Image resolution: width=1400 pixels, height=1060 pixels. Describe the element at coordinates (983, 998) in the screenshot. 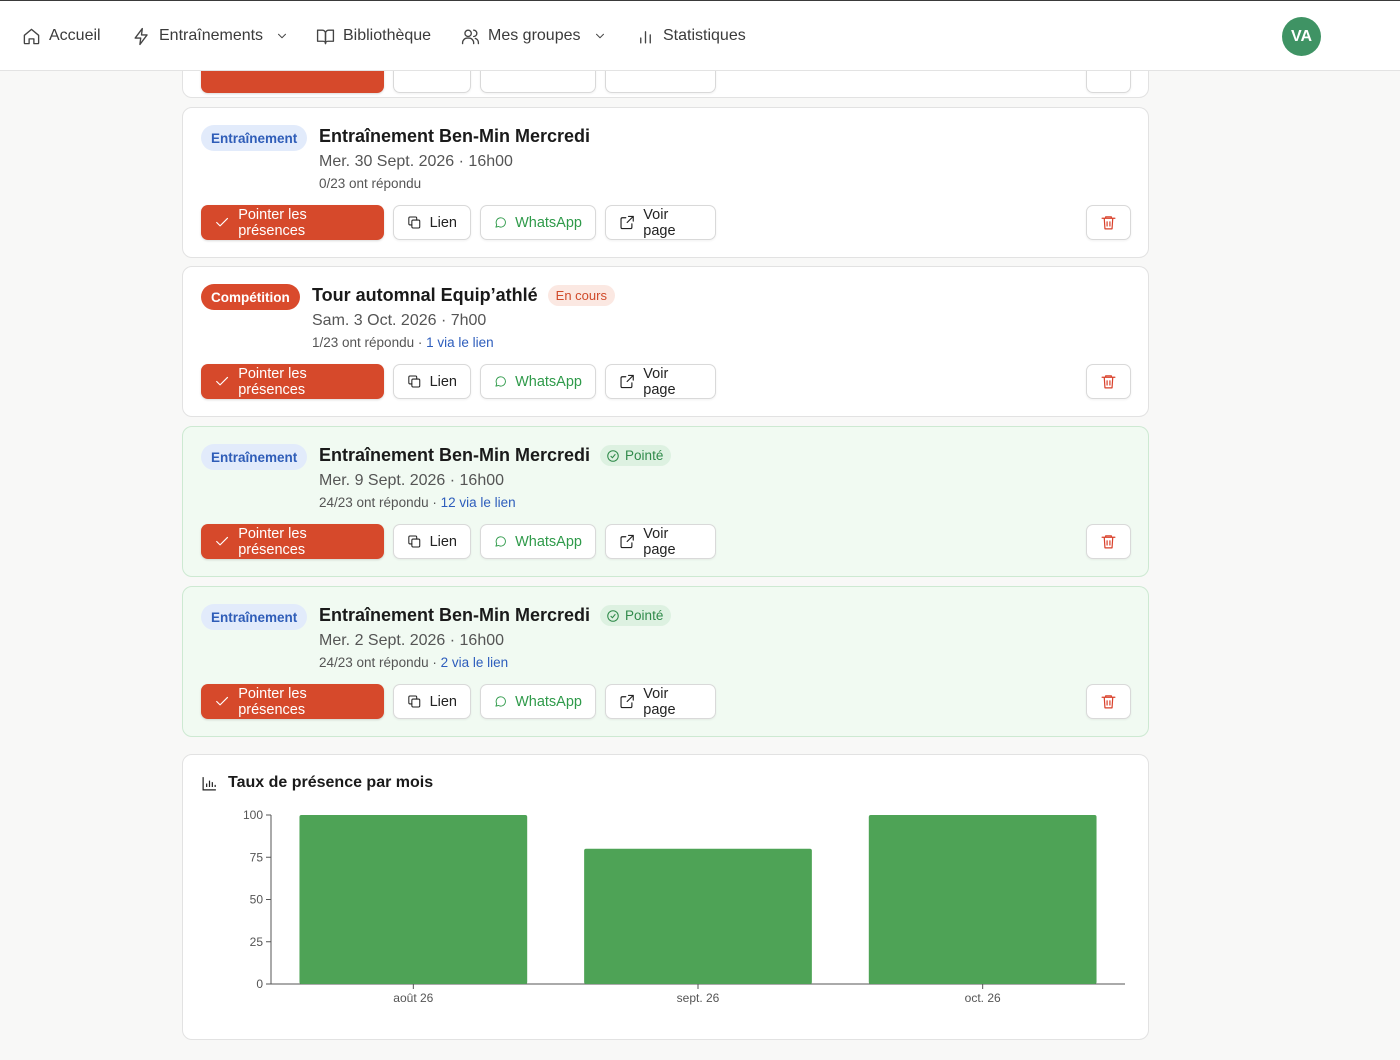

I see `x-tick-label: oct. 26` at that location.